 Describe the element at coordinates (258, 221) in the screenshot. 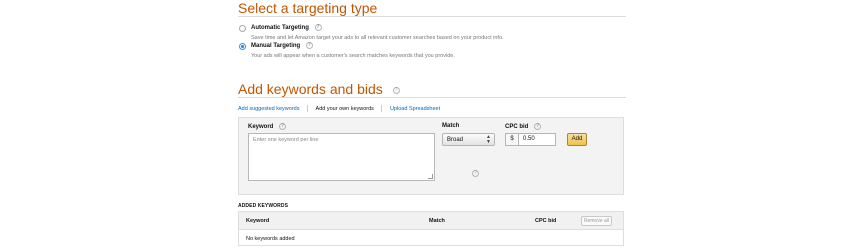

I see `column-keyword: Keyword` at that location.